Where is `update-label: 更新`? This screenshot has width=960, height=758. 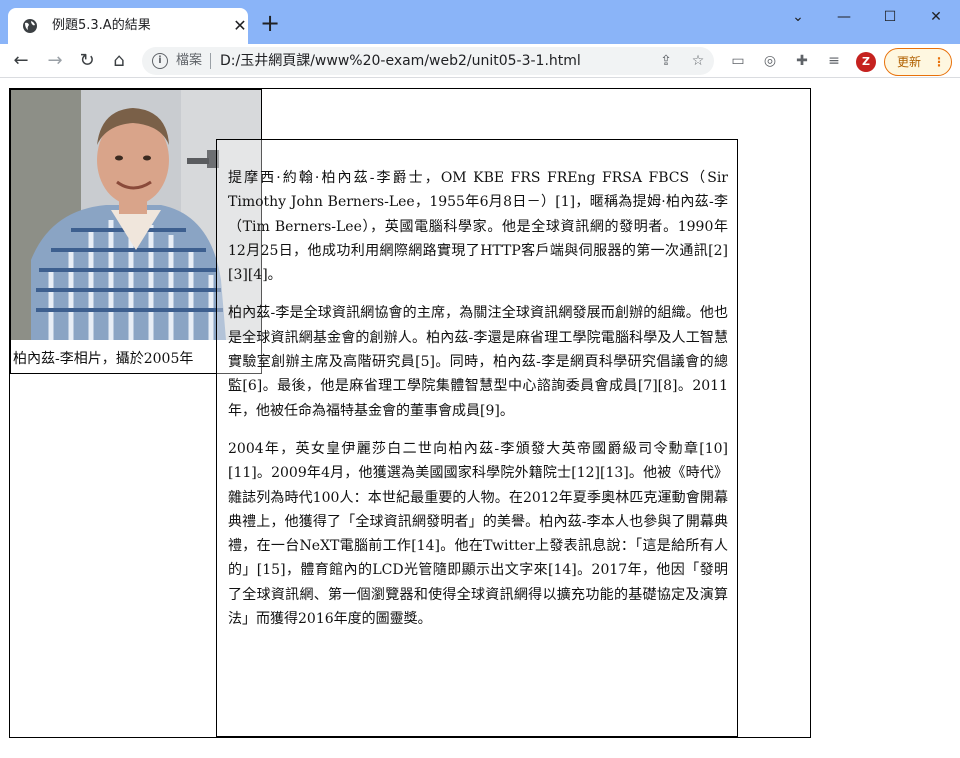
update-label: 更新 is located at coordinates (909, 62).